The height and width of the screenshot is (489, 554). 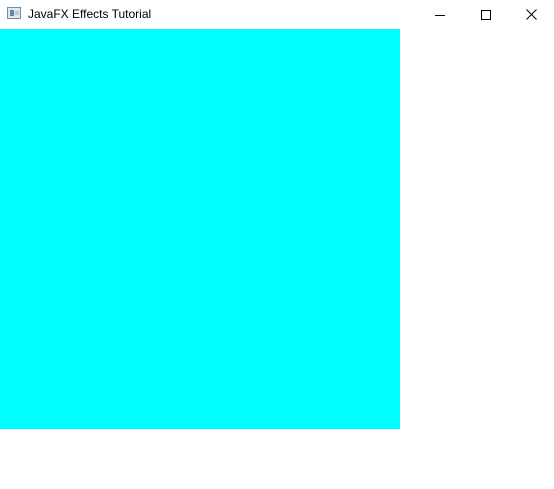 I want to click on title-bar: JavaFX Effects Tutorial, so click(x=277, y=14).